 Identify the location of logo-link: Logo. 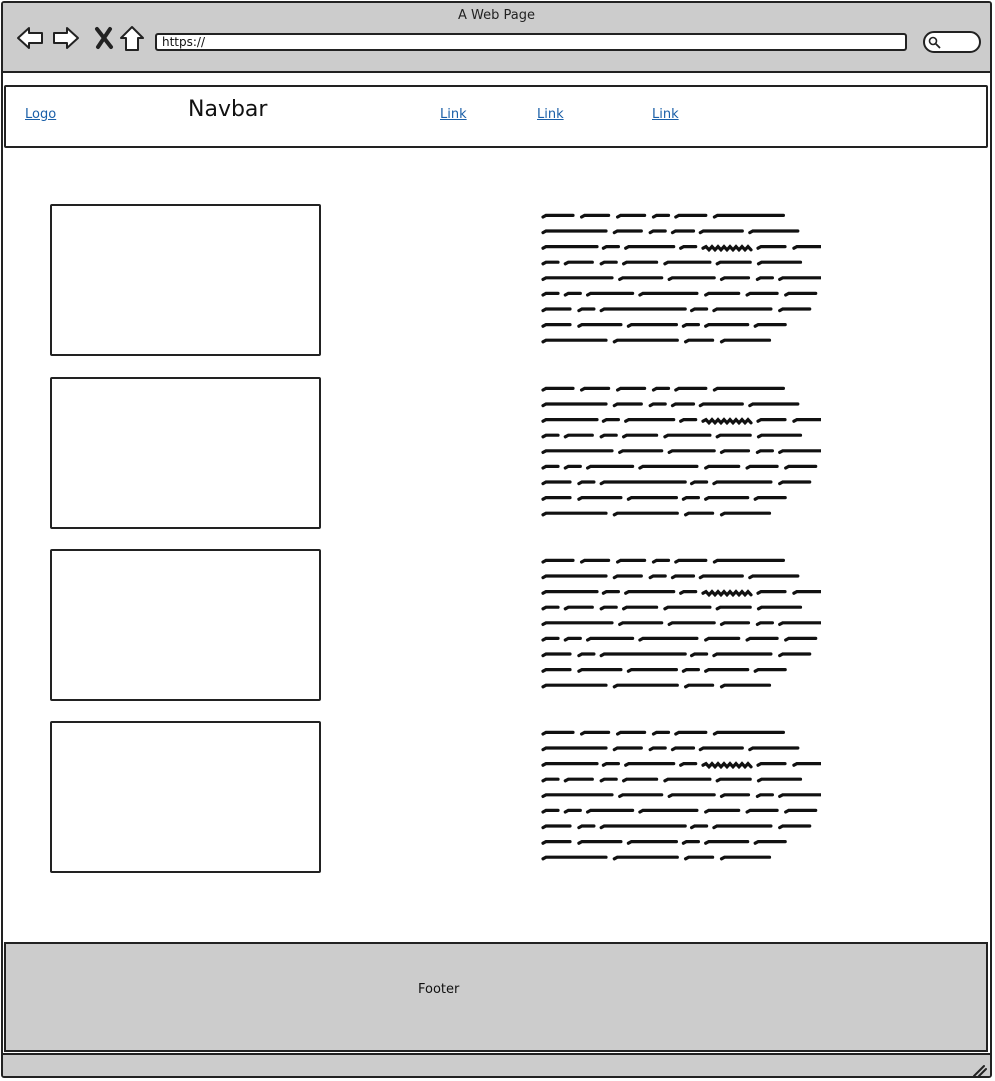
(40, 114).